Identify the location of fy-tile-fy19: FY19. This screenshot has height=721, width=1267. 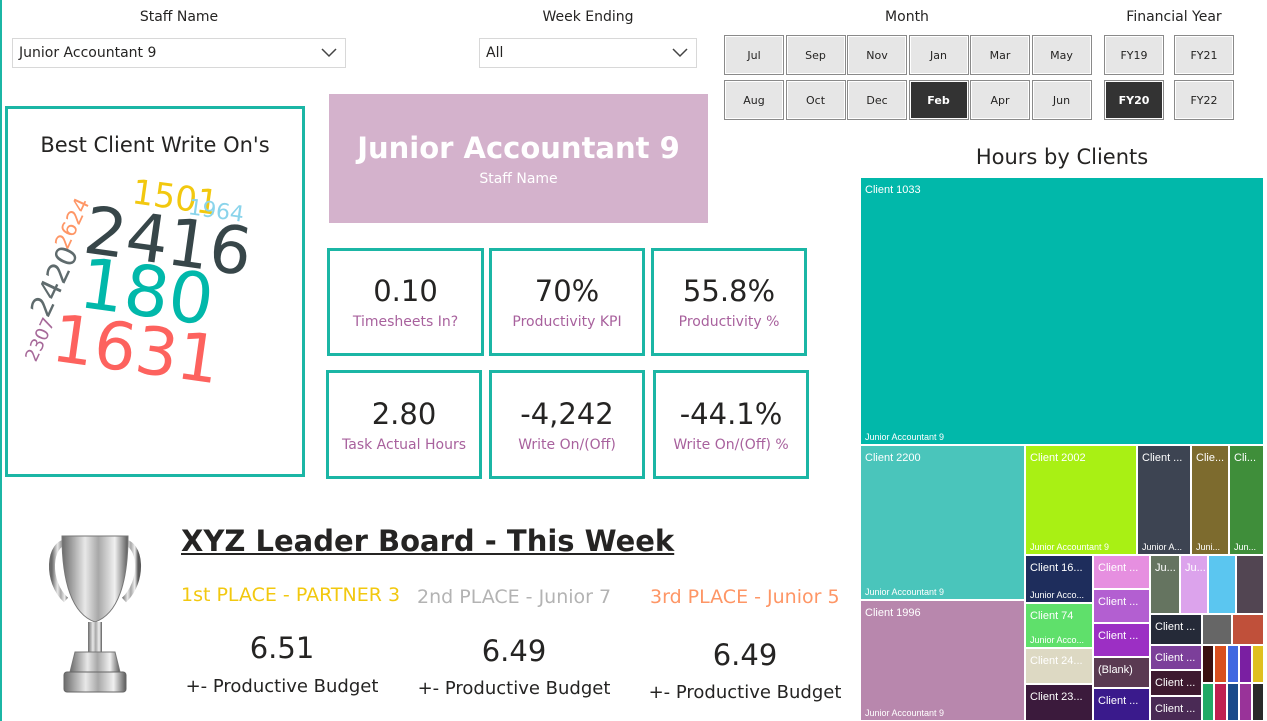
(1134, 55).